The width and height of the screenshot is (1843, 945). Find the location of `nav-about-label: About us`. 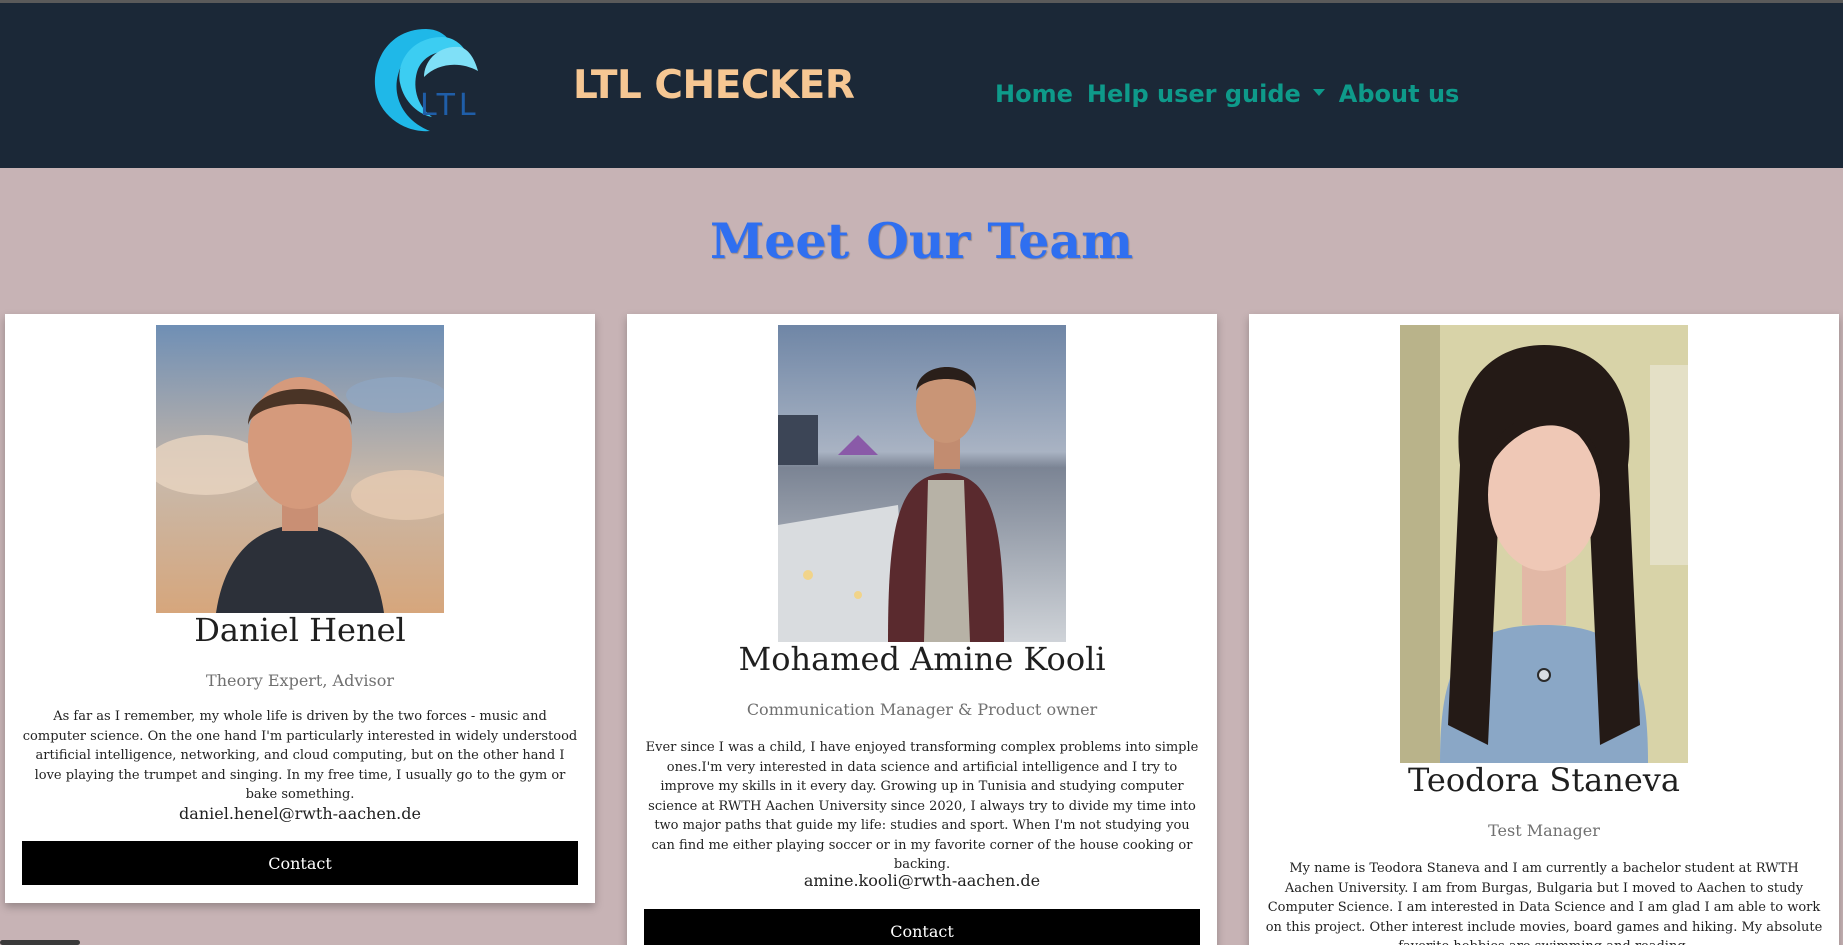

nav-about-label: About us is located at coordinates (1399, 94).